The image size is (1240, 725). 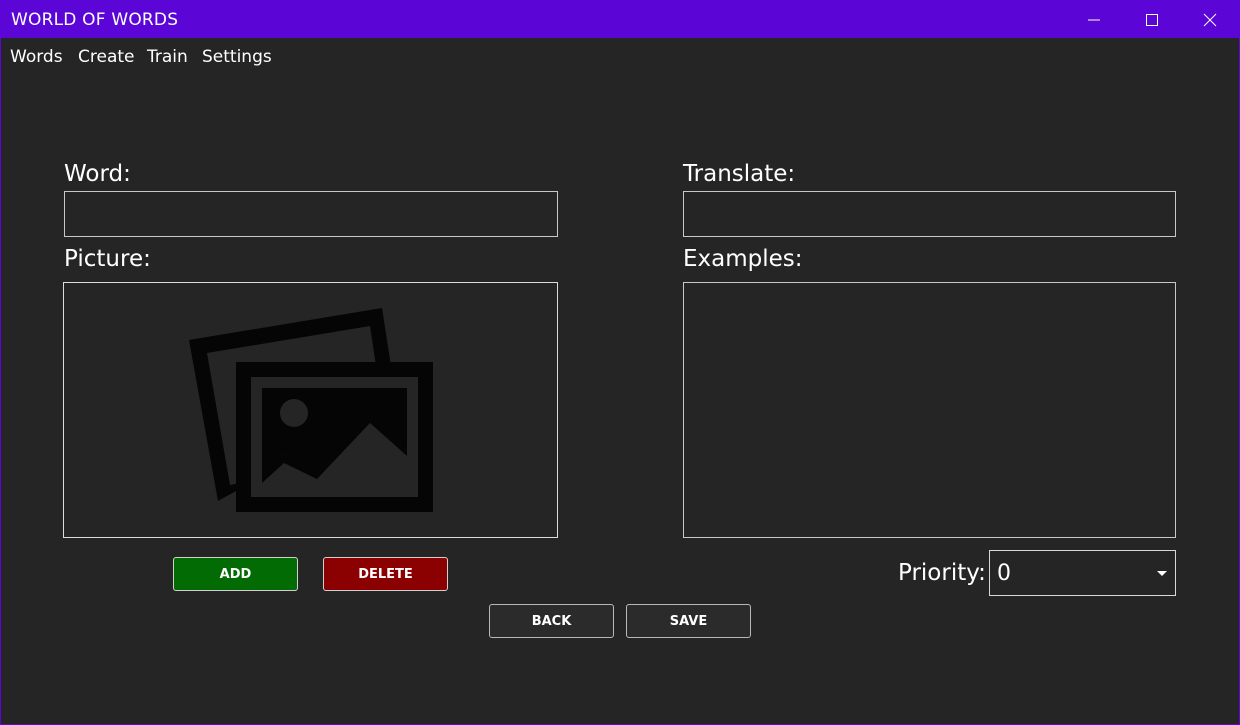 I want to click on menu-bar: Words Create Train Settings, so click(x=620, y=57).